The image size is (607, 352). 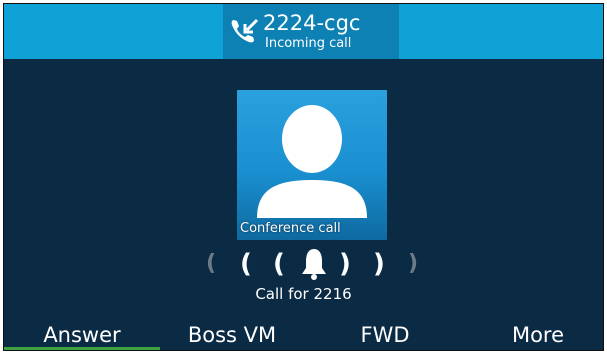 I want to click on ringing-indicator: ( ( ( ) ) ), so click(x=314, y=264).